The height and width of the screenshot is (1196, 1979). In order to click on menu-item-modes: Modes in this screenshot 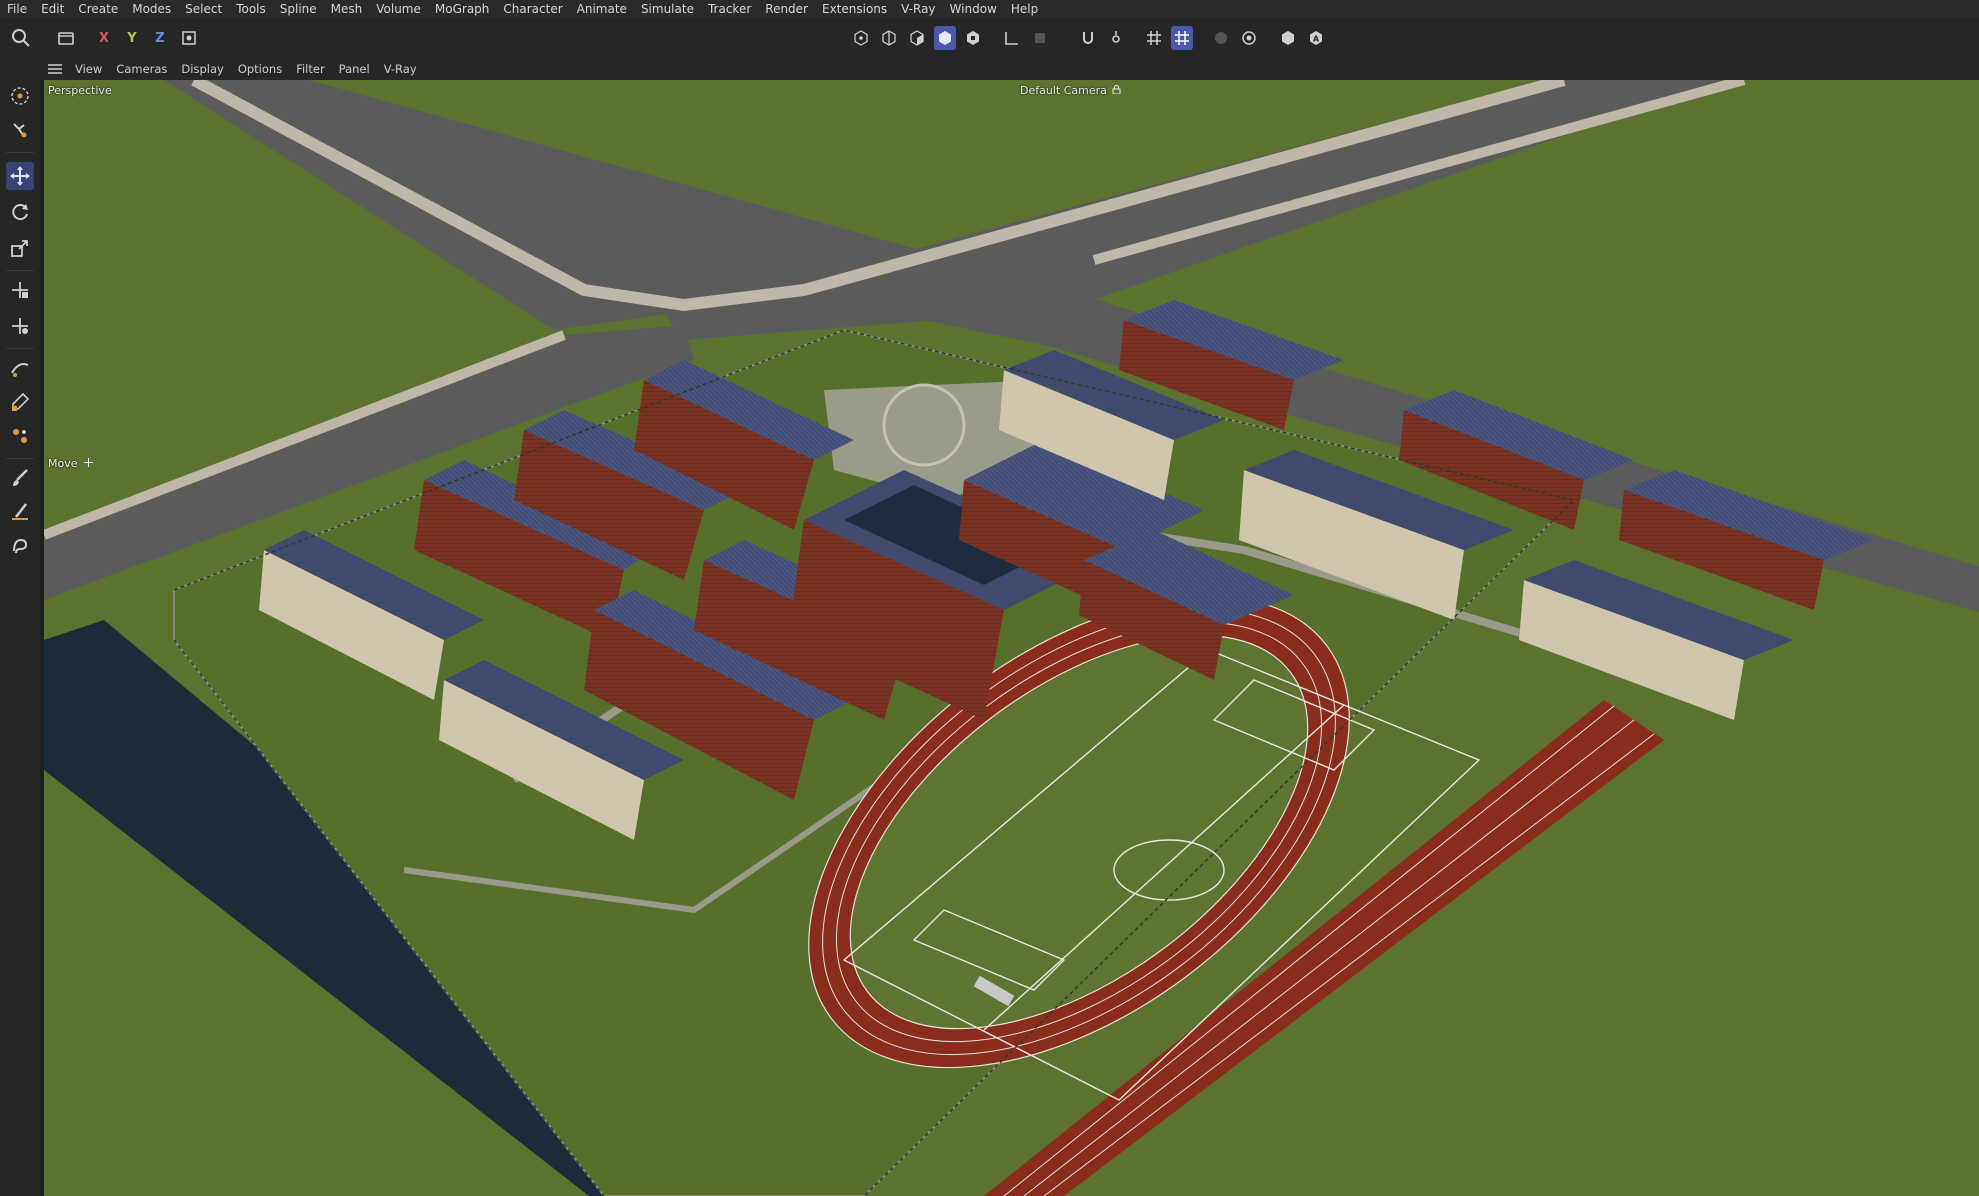, I will do `click(151, 9)`.